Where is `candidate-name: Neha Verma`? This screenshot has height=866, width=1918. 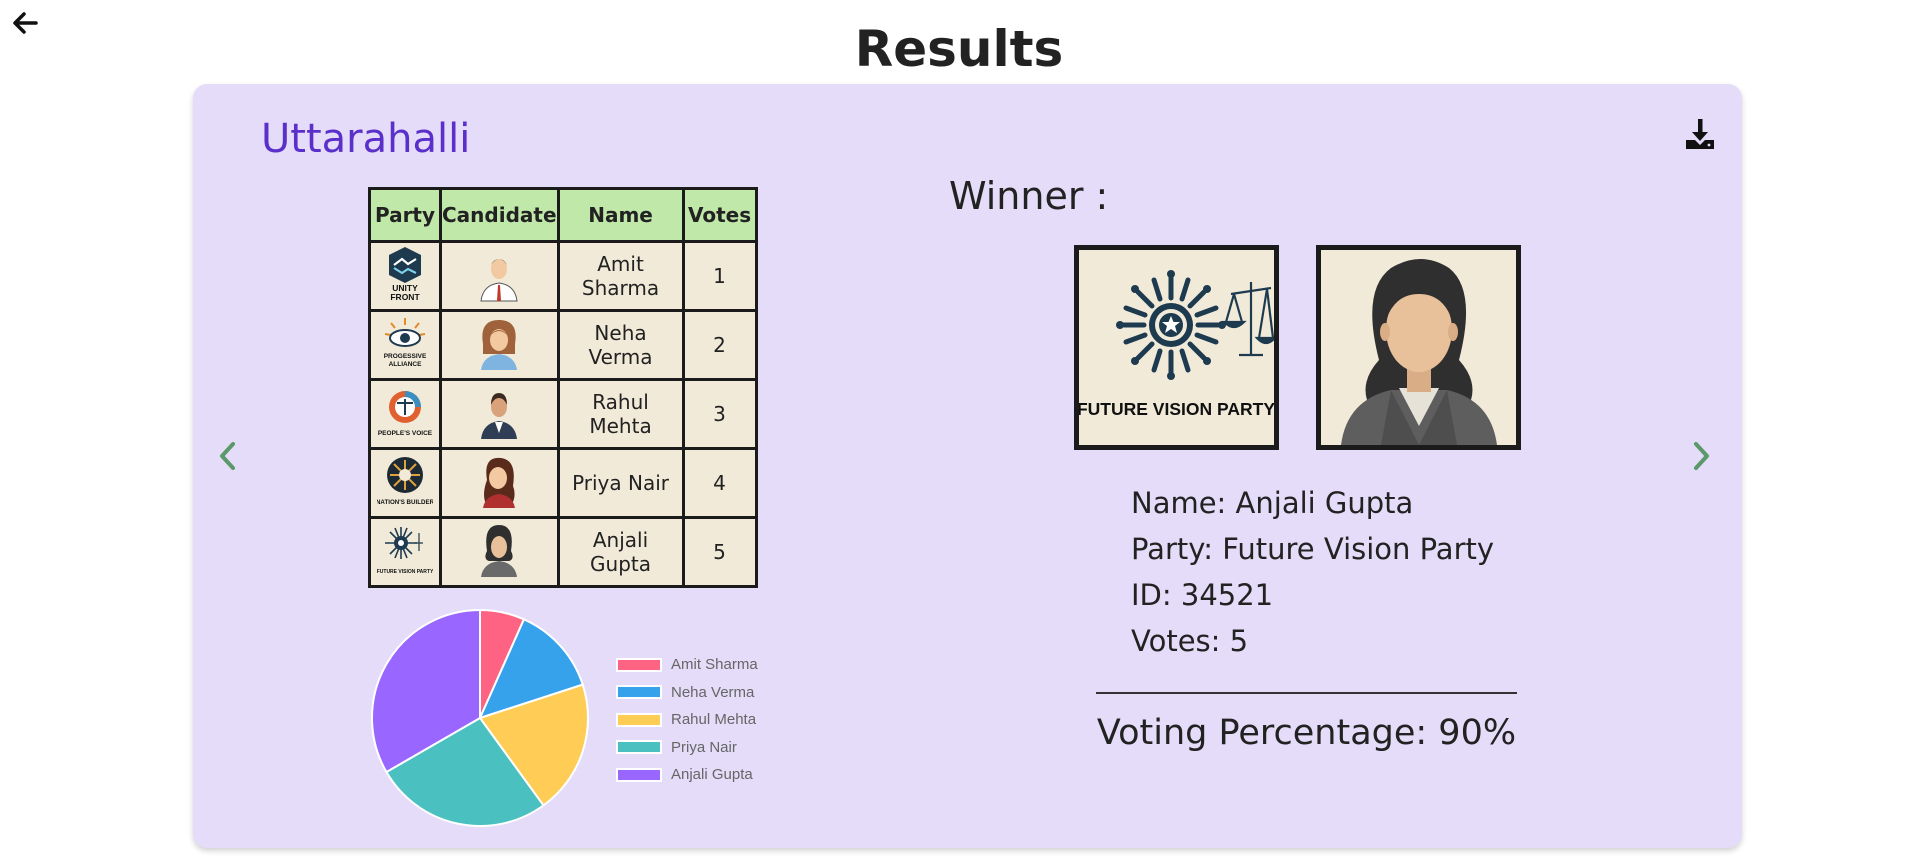 candidate-name: Neha Verma is located at coordinates (620, 345).